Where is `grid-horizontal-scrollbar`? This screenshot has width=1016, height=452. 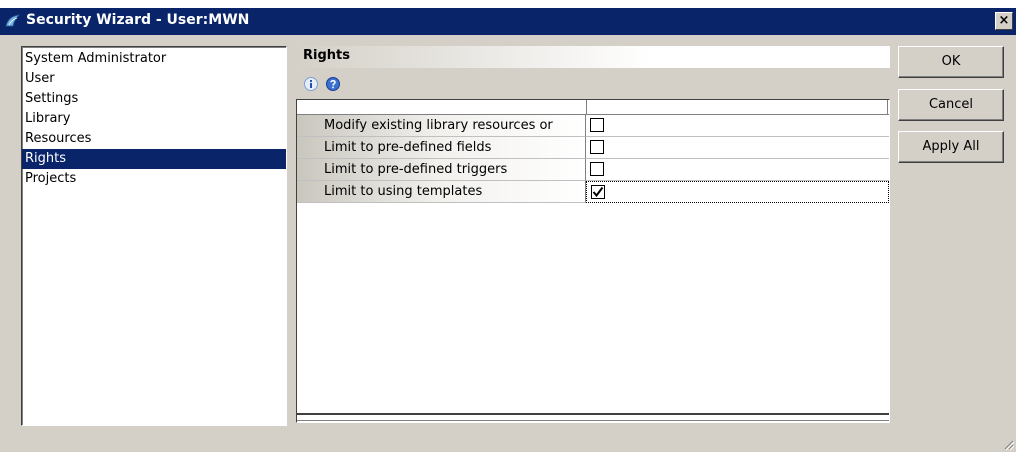
grid-horizontal-scrollbar is located at coordinates (593, 417).